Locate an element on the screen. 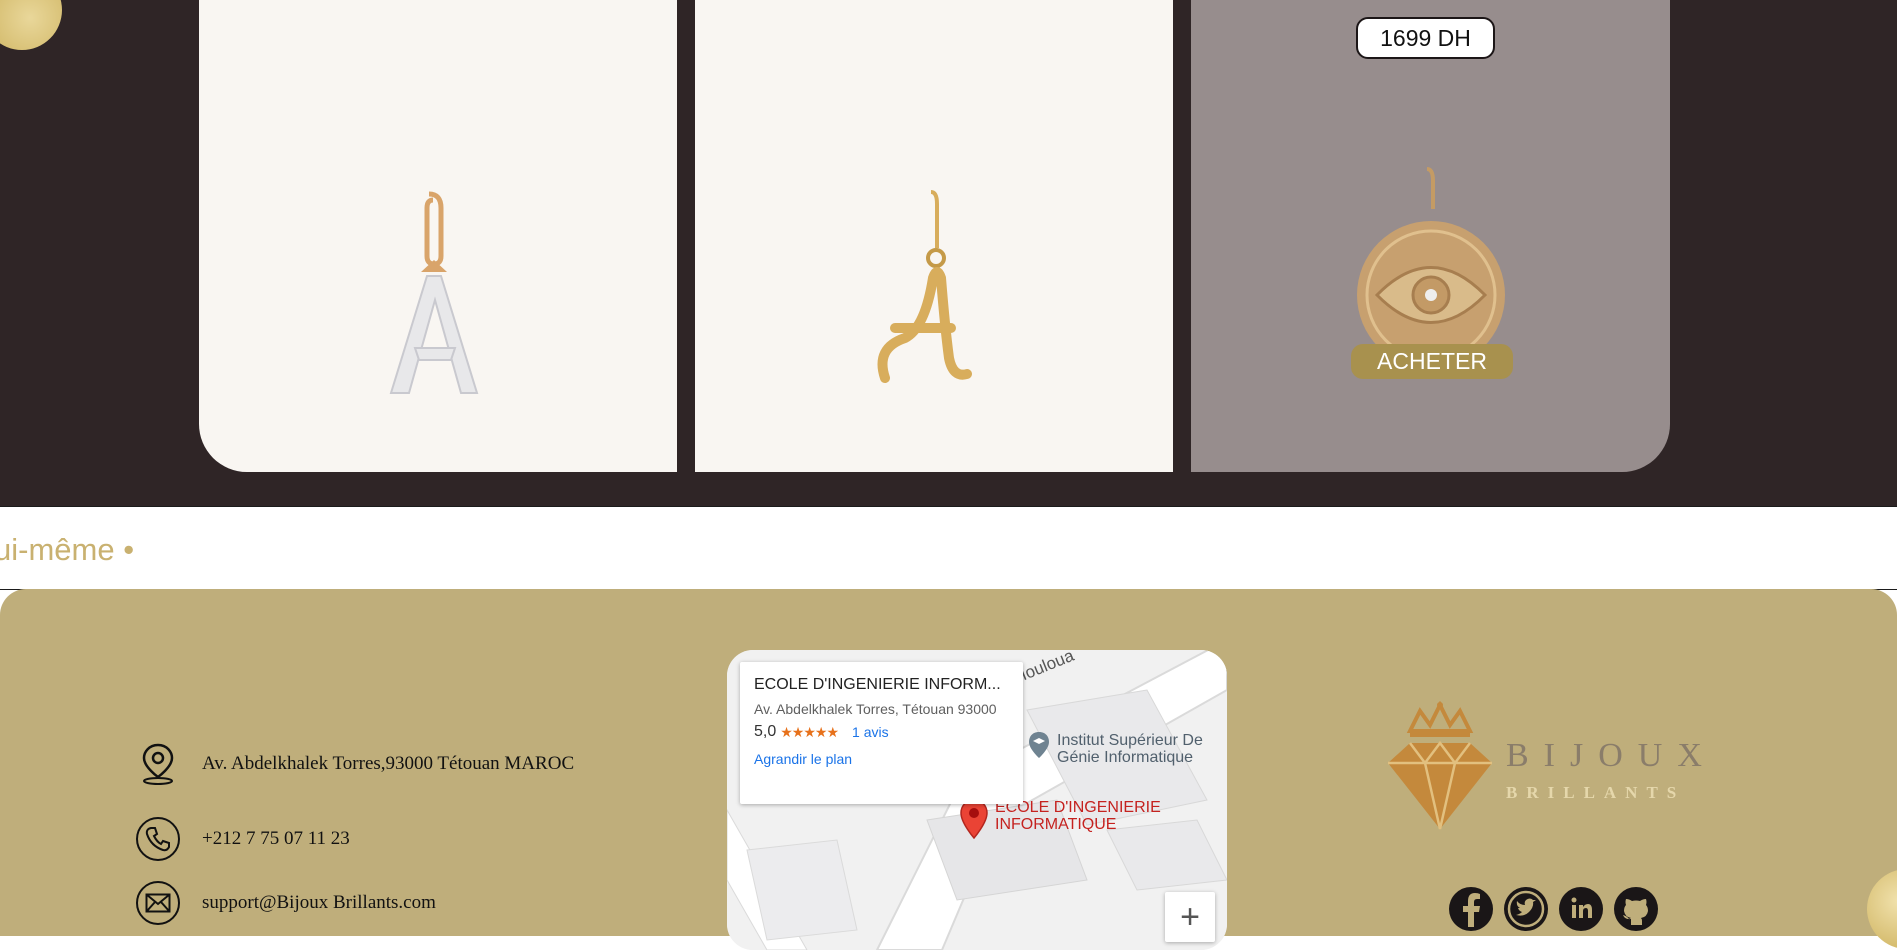  price-badge: 1699 DH is located at coordinates (1425, 38).